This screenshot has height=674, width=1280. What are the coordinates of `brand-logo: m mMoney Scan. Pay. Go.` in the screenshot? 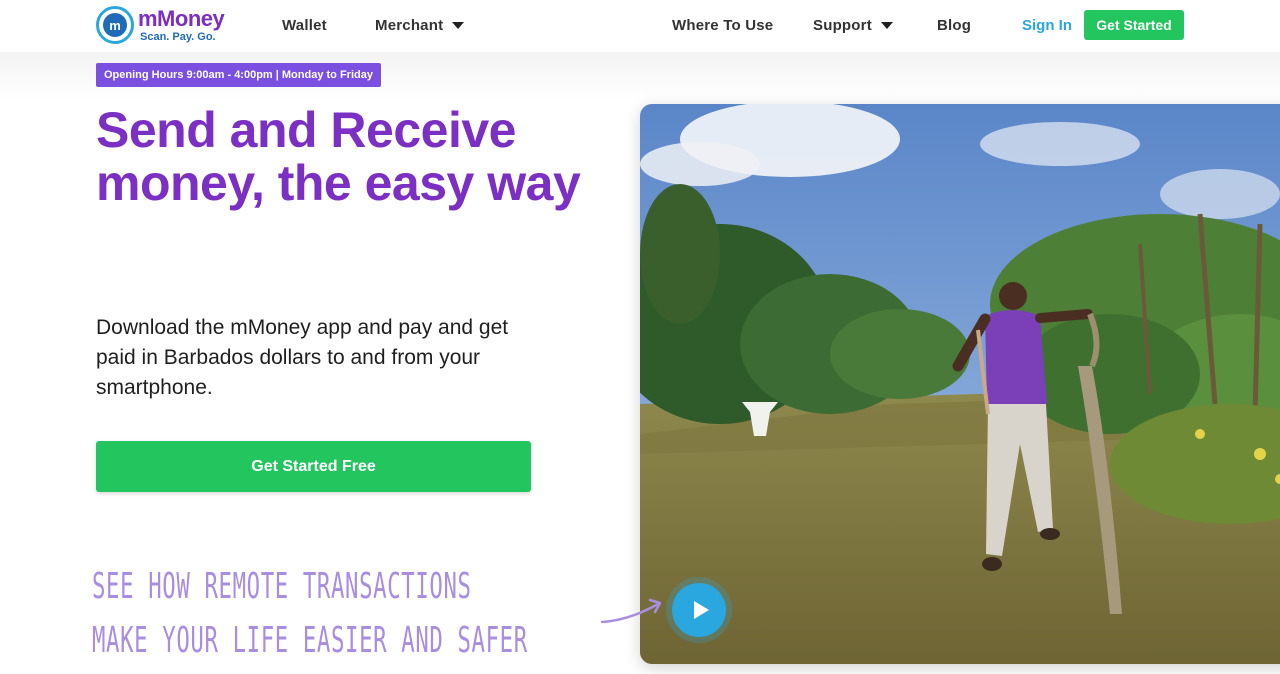 It's located at (160, 25).